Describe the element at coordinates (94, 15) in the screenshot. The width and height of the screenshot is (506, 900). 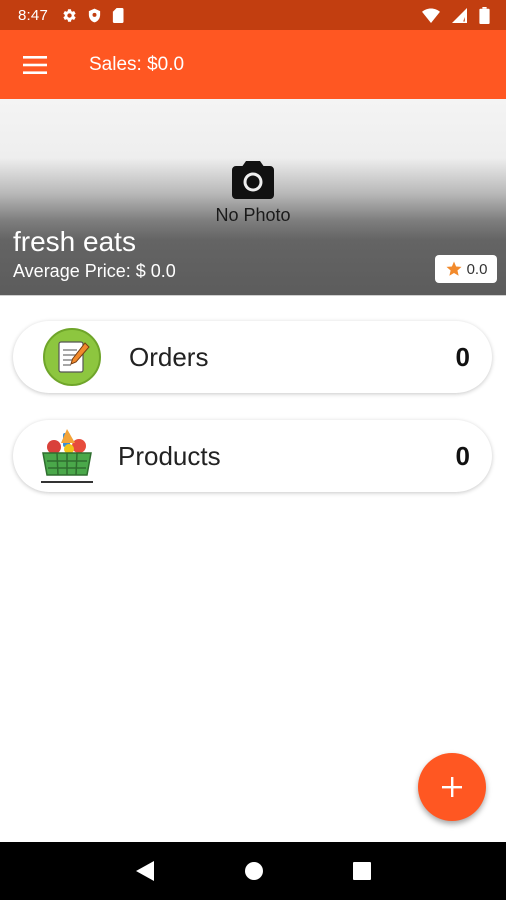
I see `shield-icon` at that location.